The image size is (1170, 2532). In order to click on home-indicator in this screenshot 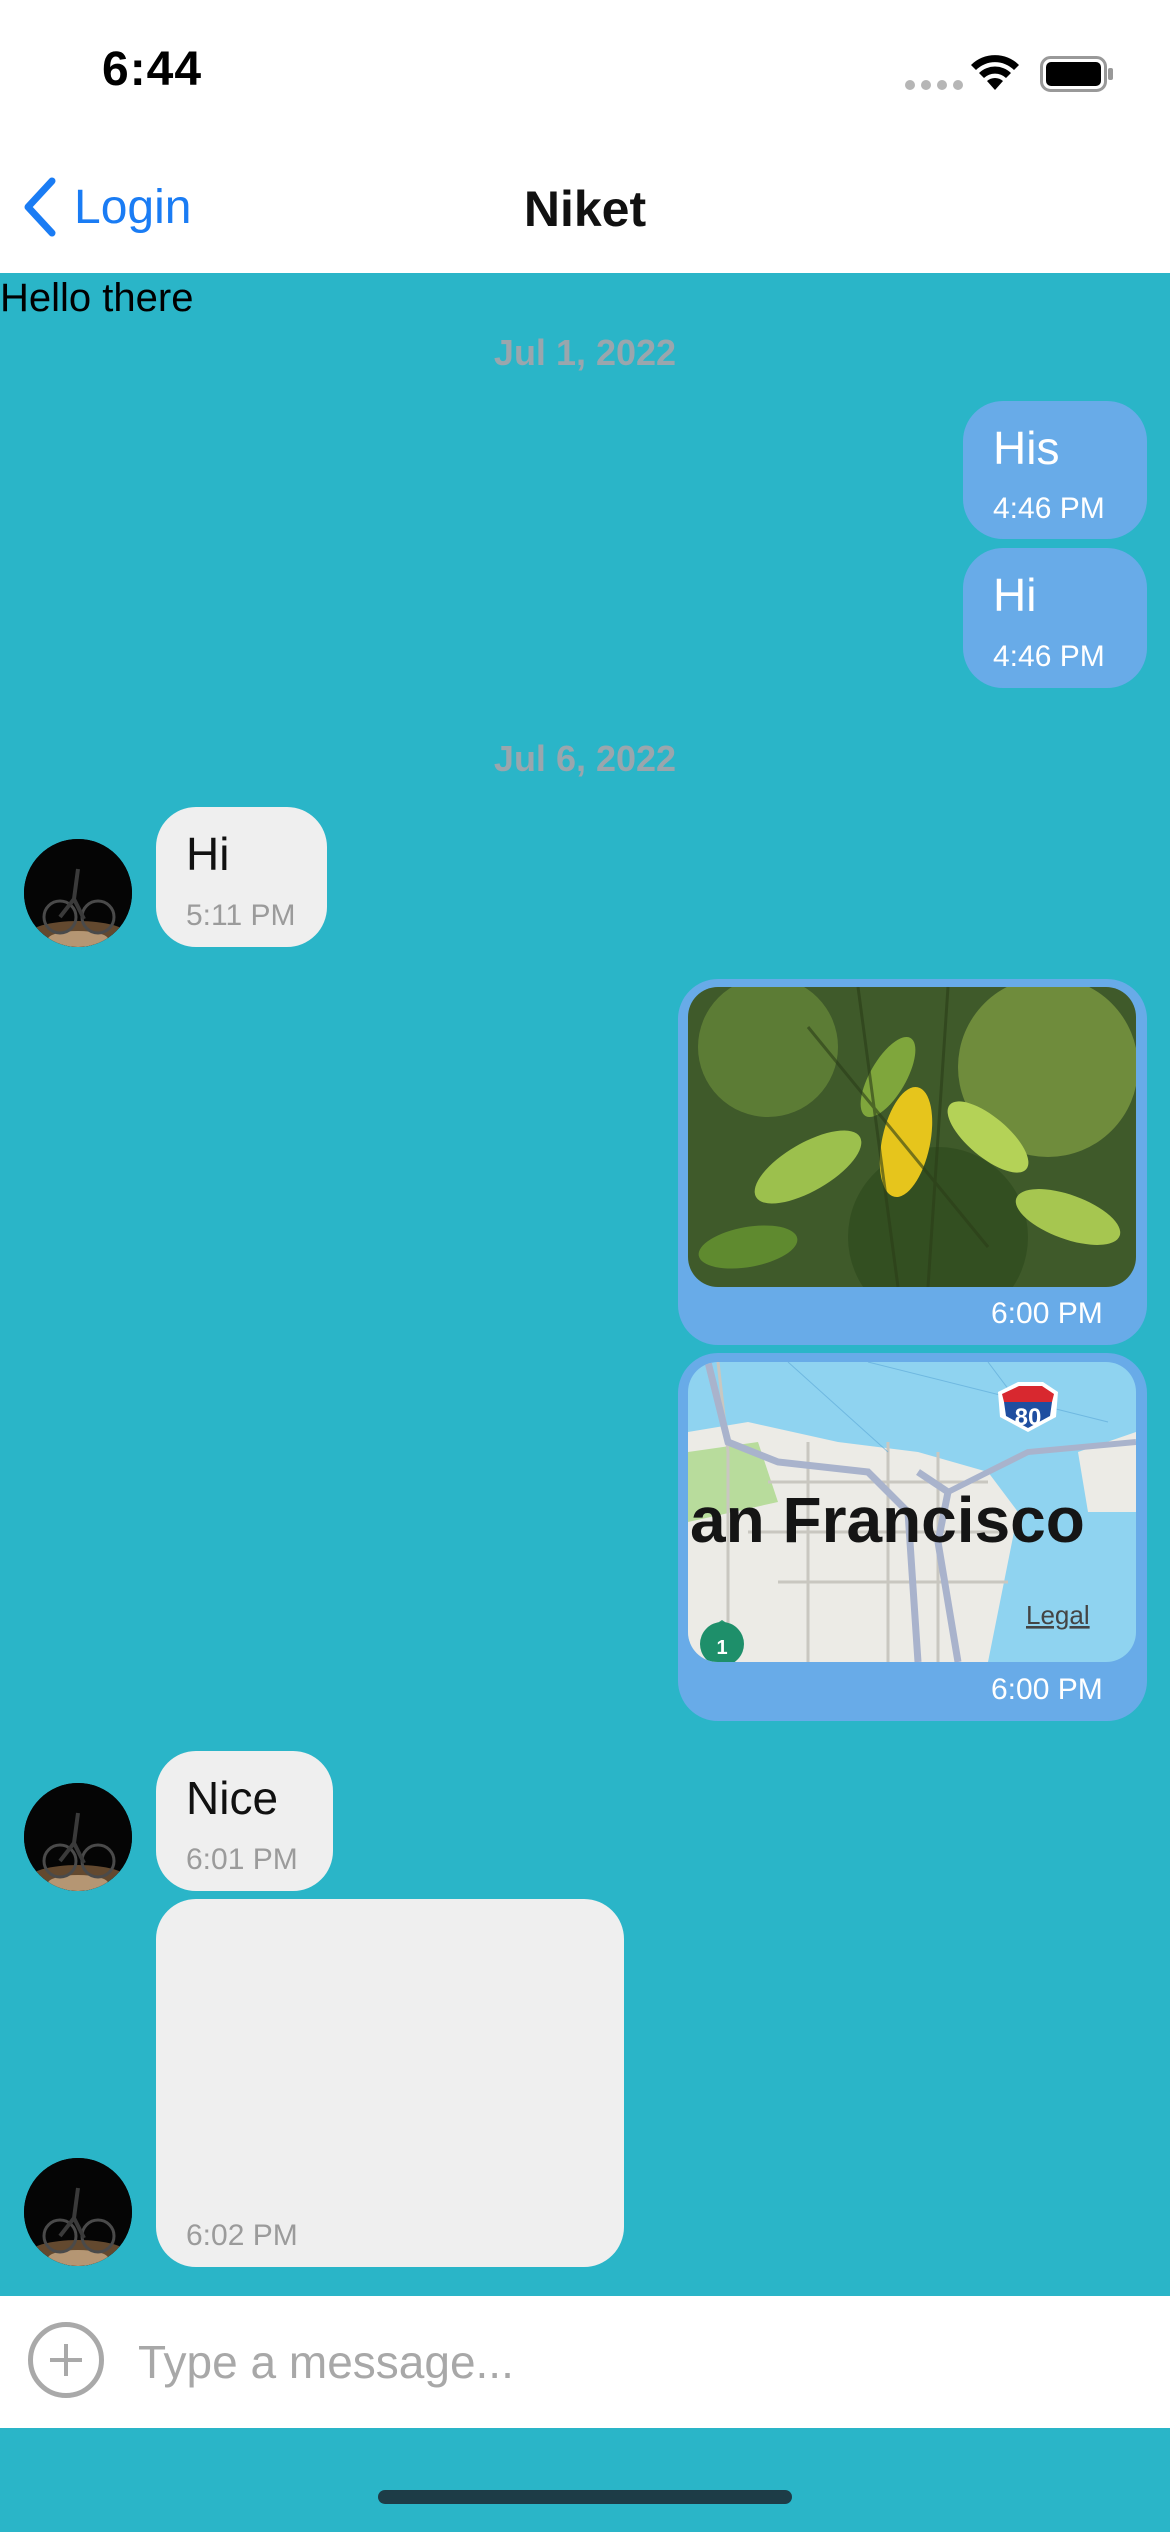, I will do `click(585, 2497)`.